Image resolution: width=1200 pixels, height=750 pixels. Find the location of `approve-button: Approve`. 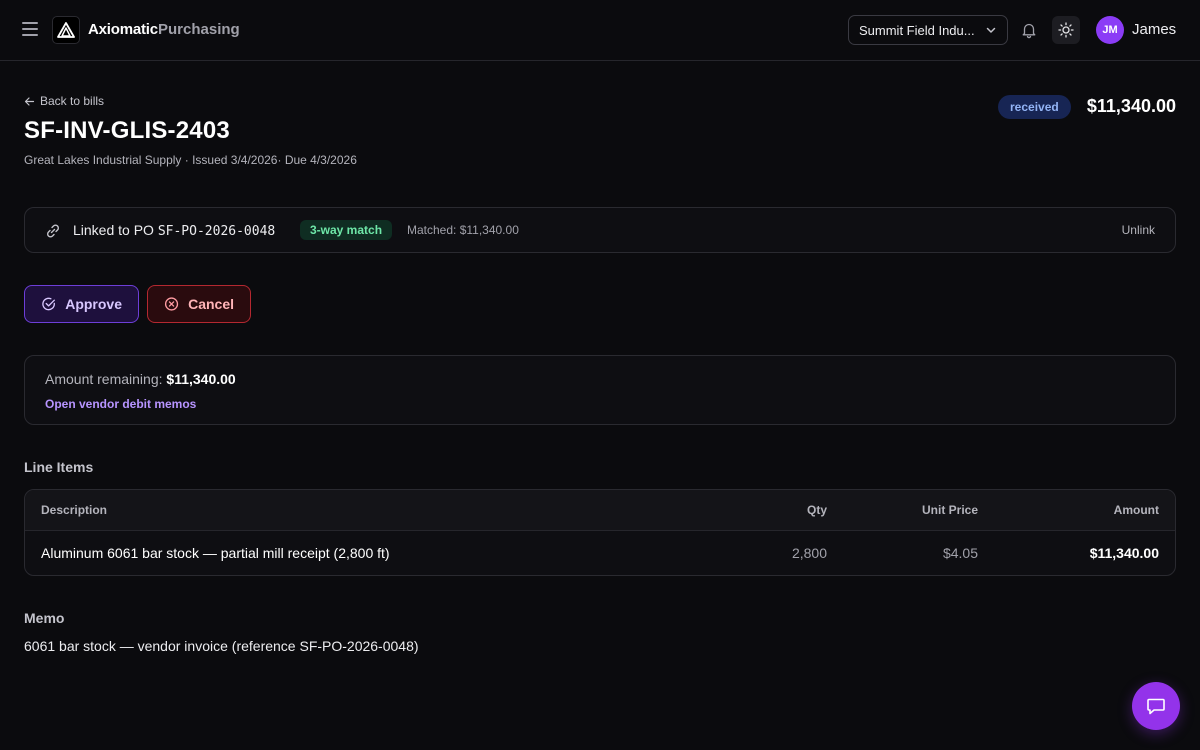

approve-button: Approve is located at coordinates (81, 304).